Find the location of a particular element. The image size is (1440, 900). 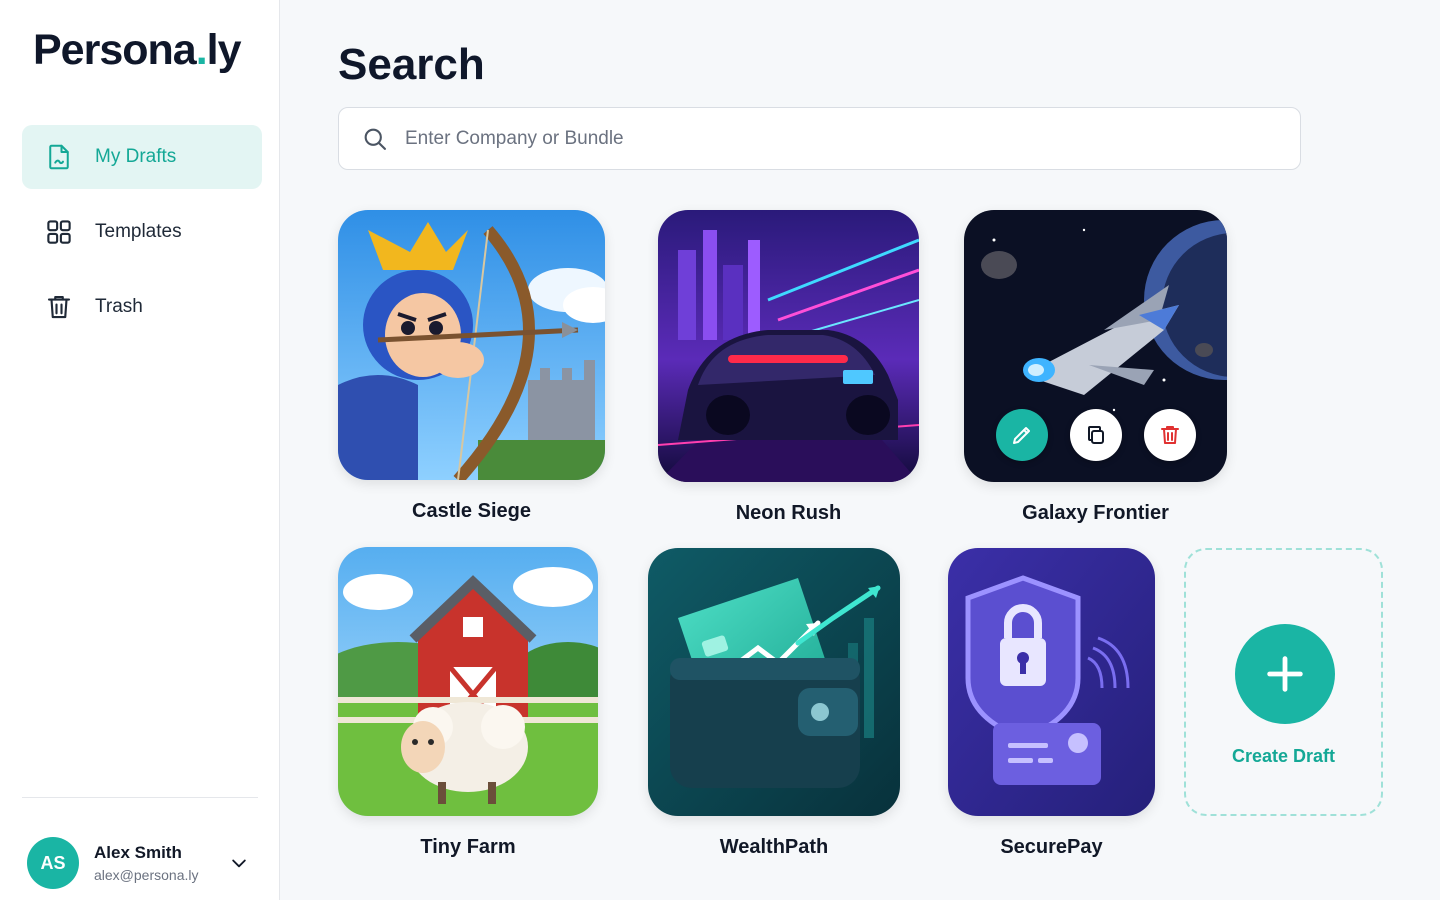

search-input is located at coordinates (835, 138).